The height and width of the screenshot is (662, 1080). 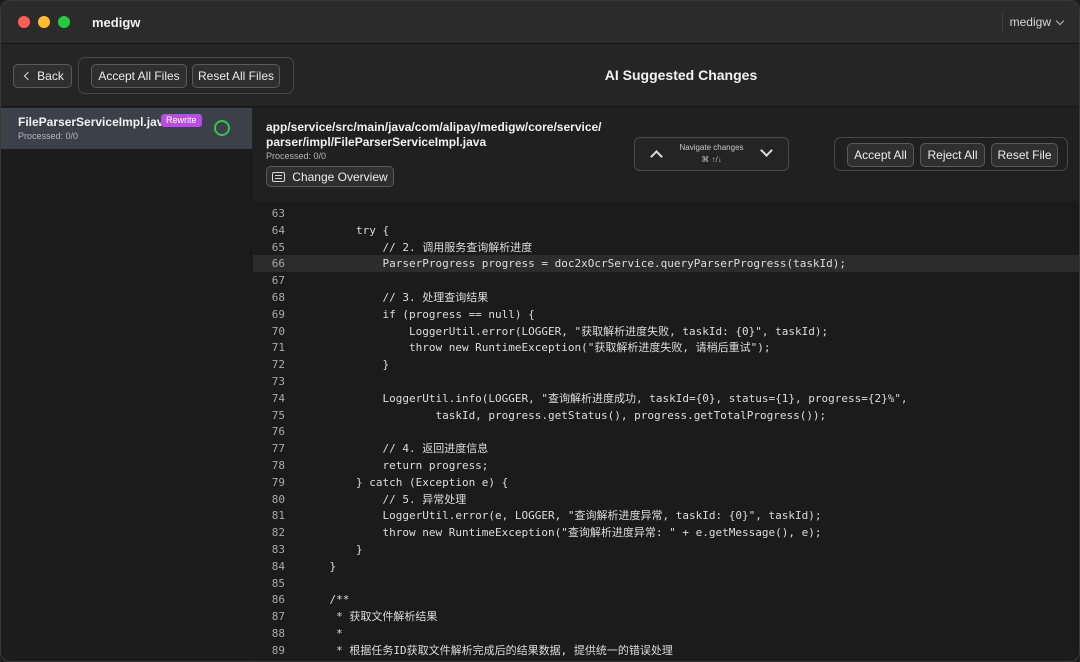 What do you see at coordinates (181, 120) in the screenshot?
I see `rewrite-badge: Rewrite` at bounding box center [181, 120].